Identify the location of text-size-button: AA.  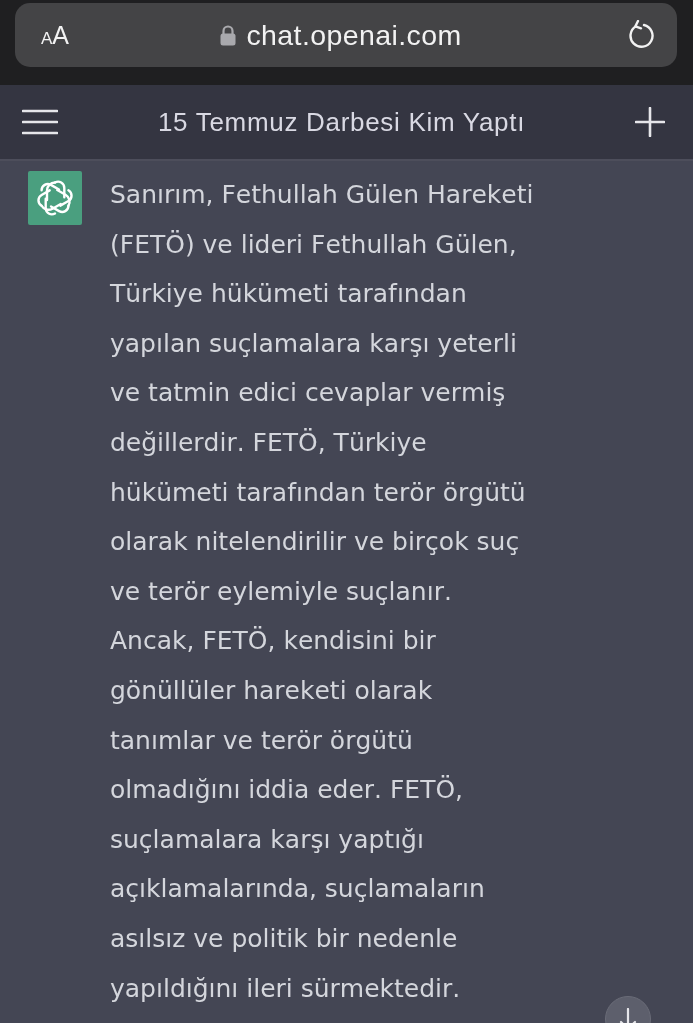
(55, 35).